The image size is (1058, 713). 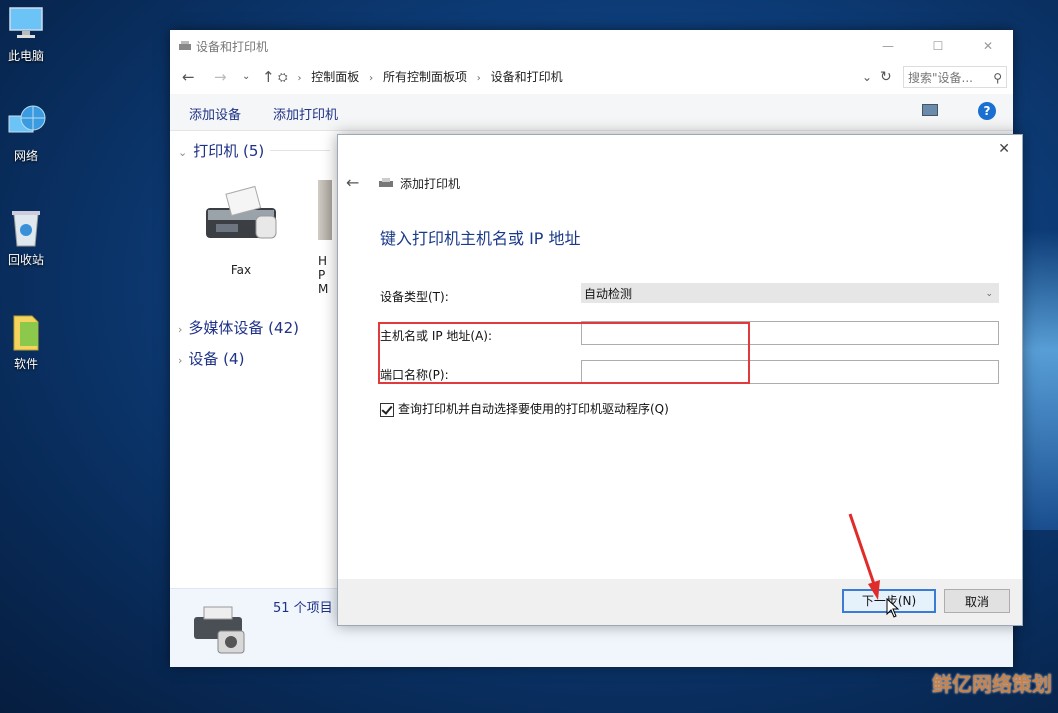 What do you see at coordinates (26, 124) in the screenshot?
I see `network-globe-icon` at bounding box center [26, 124].